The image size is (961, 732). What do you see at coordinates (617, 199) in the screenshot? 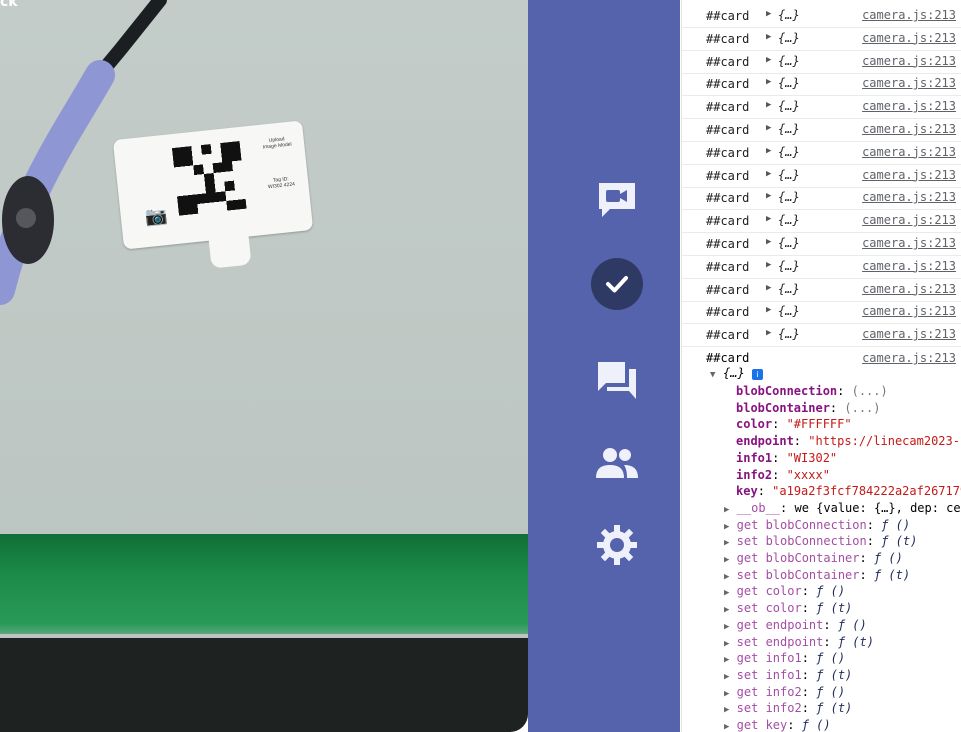
I see `video-camera-icon` at bounding box center [617, 199].